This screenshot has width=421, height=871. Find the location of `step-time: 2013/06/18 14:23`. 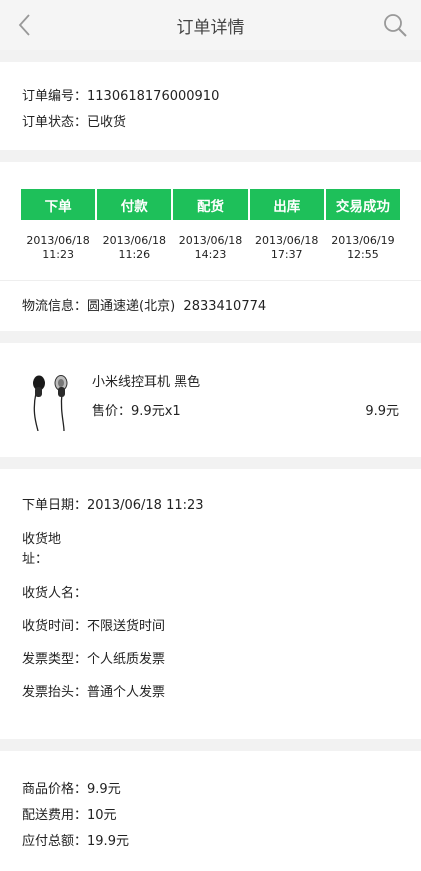

step-time: 2013/06/18 14:23 is located at coordinates (210, 247).